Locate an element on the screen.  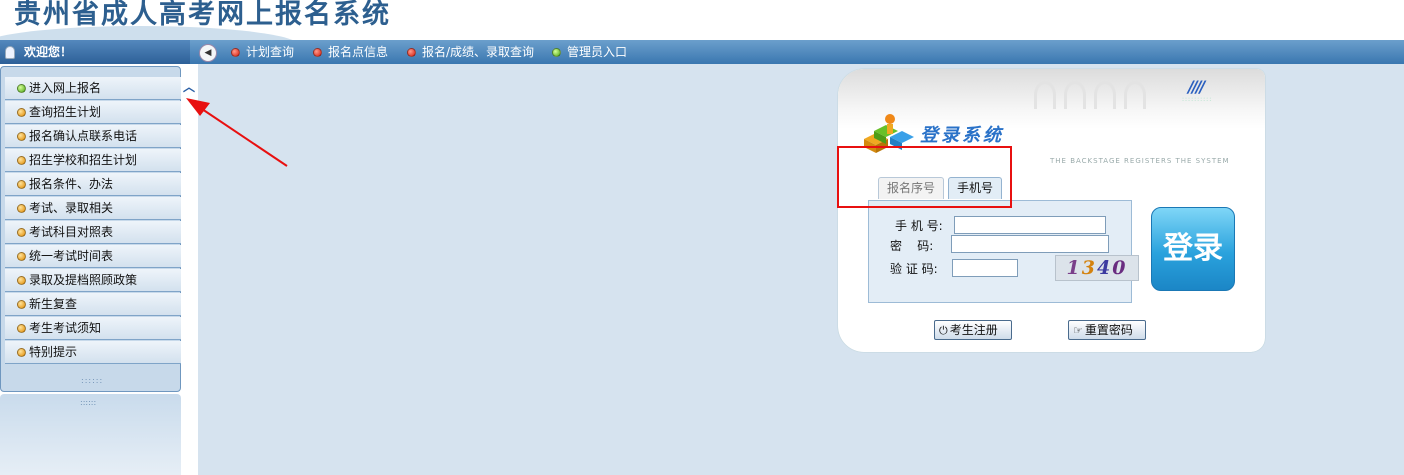
sidebar-item-label: 进入网上报名 is located at coordinates (65, 88).